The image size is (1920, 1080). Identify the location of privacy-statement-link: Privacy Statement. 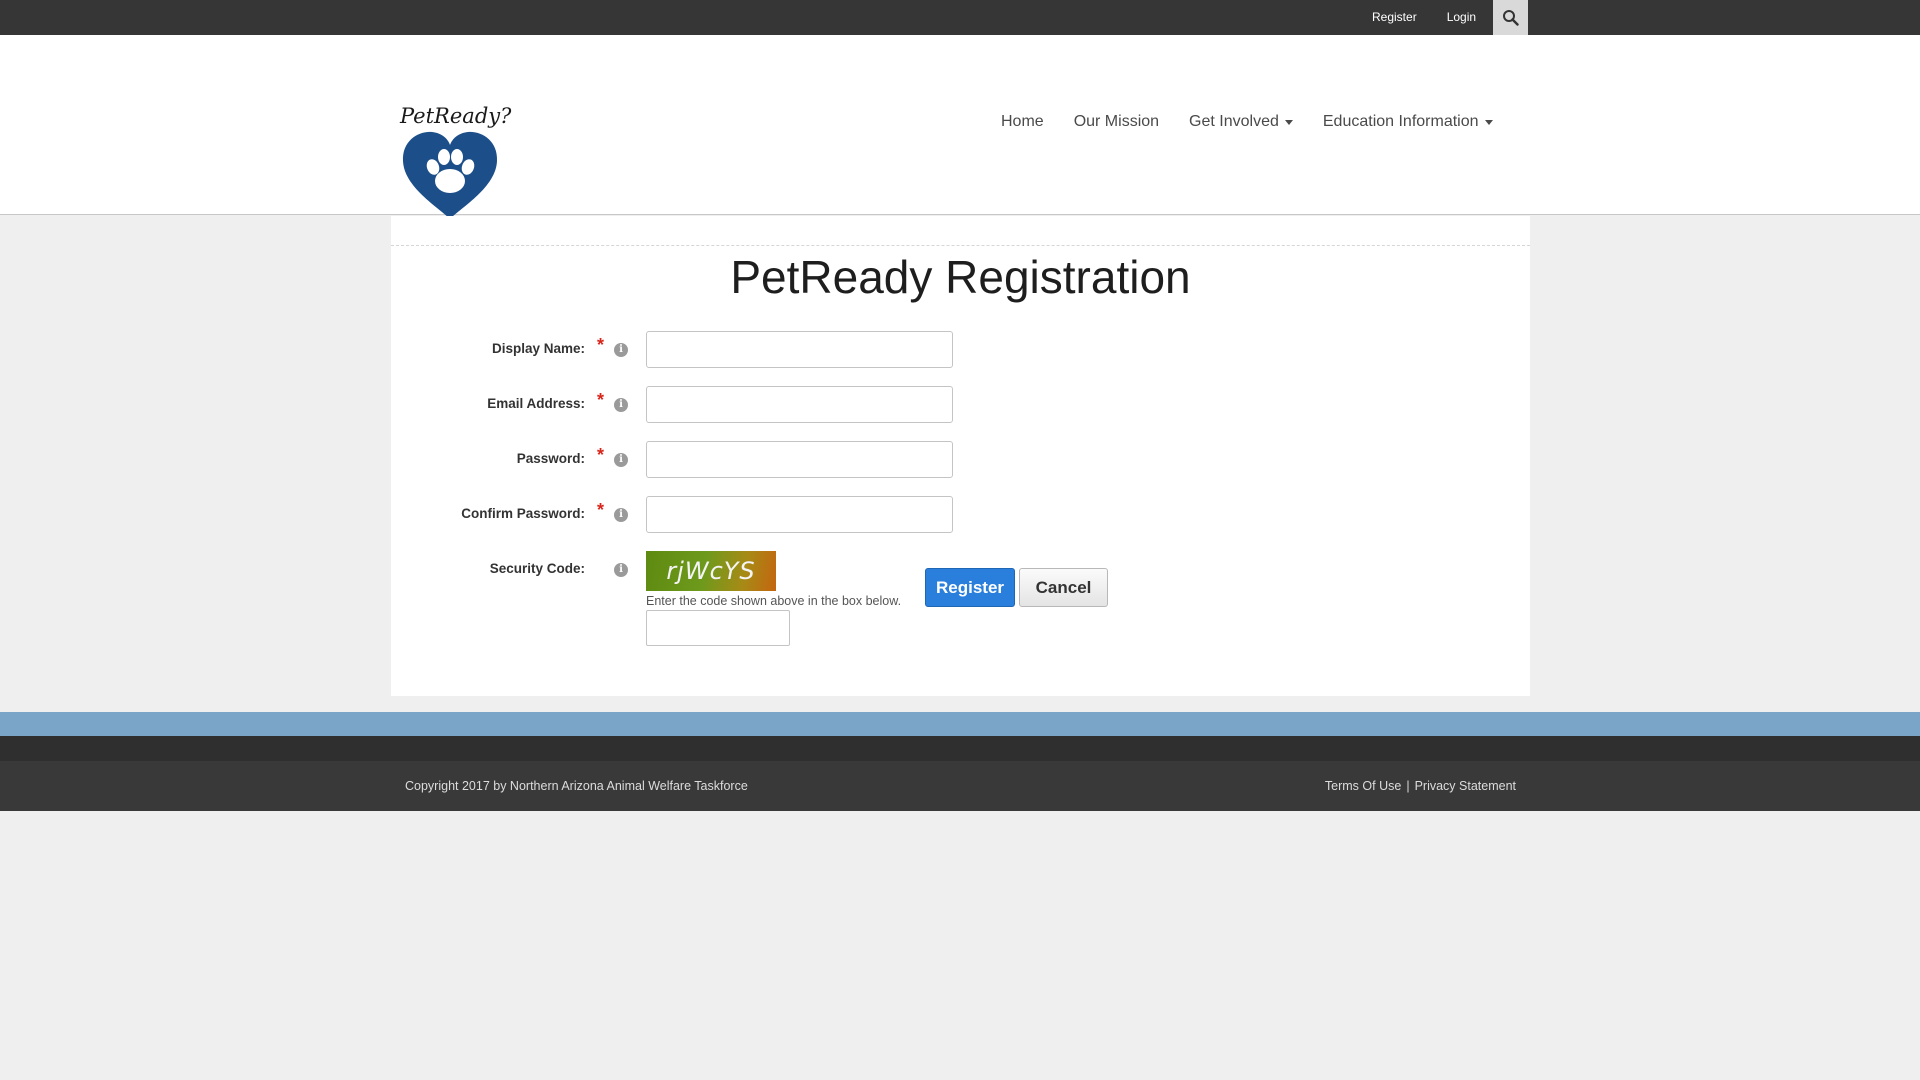
(1465, 786).